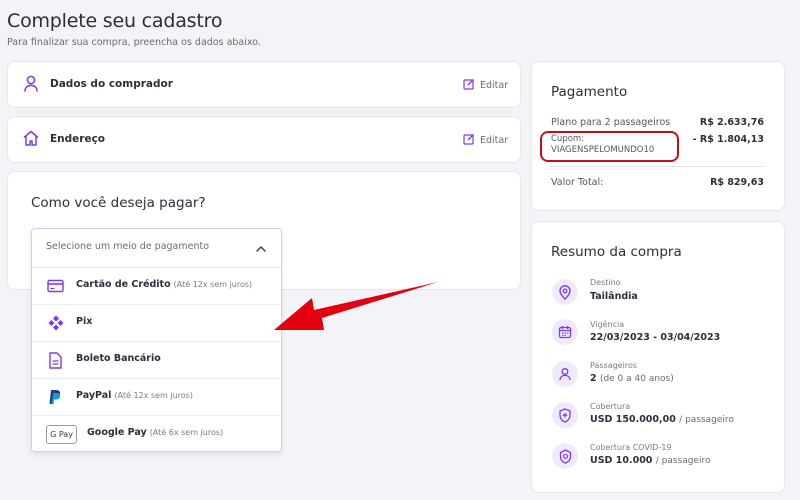 The height and width of the screenshot is (500, 800). What do you see at coordinates (264, 139) in the screenshot?
I see `address-section: Endereço Editar` at bounding box center [264, 139].